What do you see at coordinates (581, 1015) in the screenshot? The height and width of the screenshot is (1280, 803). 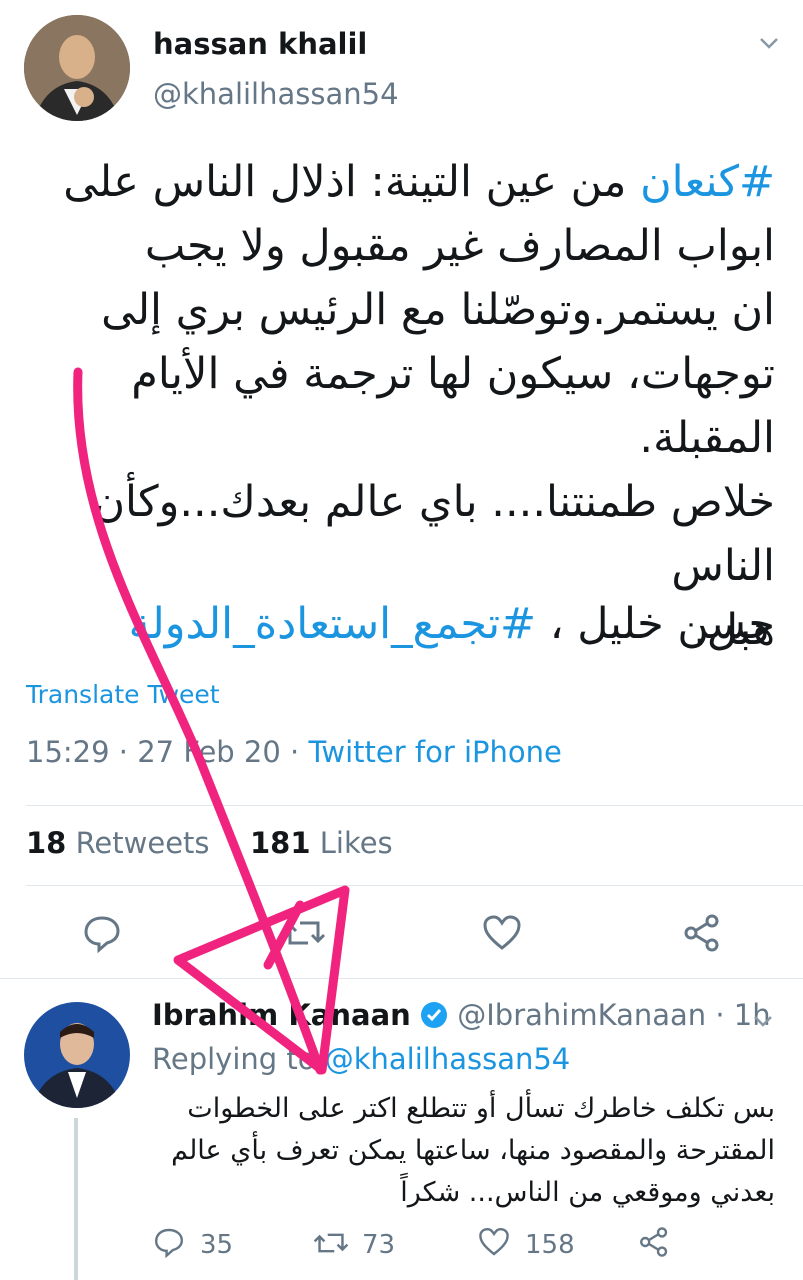 I see `reply-author-handle: @IbrahimKanaan` at bounding box center [581, 1015].